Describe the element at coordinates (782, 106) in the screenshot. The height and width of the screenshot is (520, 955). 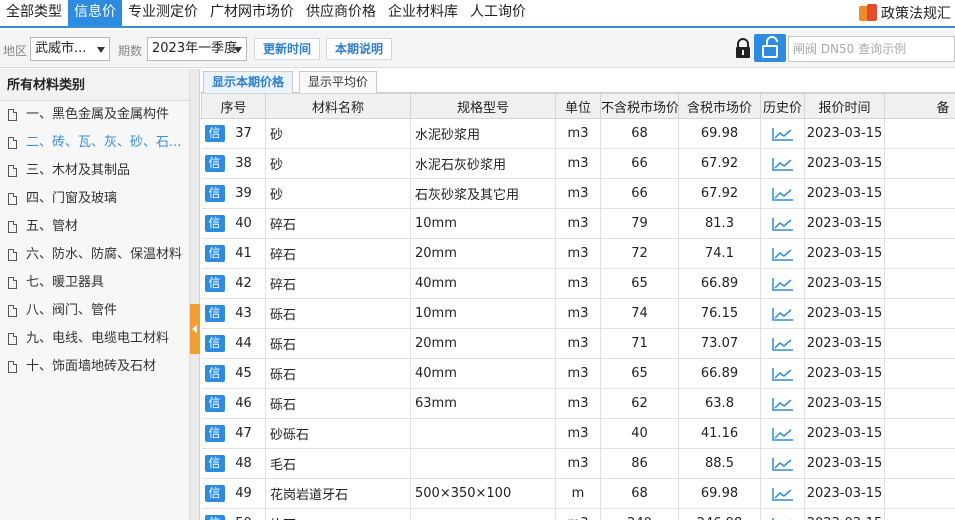
I see `column-header: 历史价` at that location.